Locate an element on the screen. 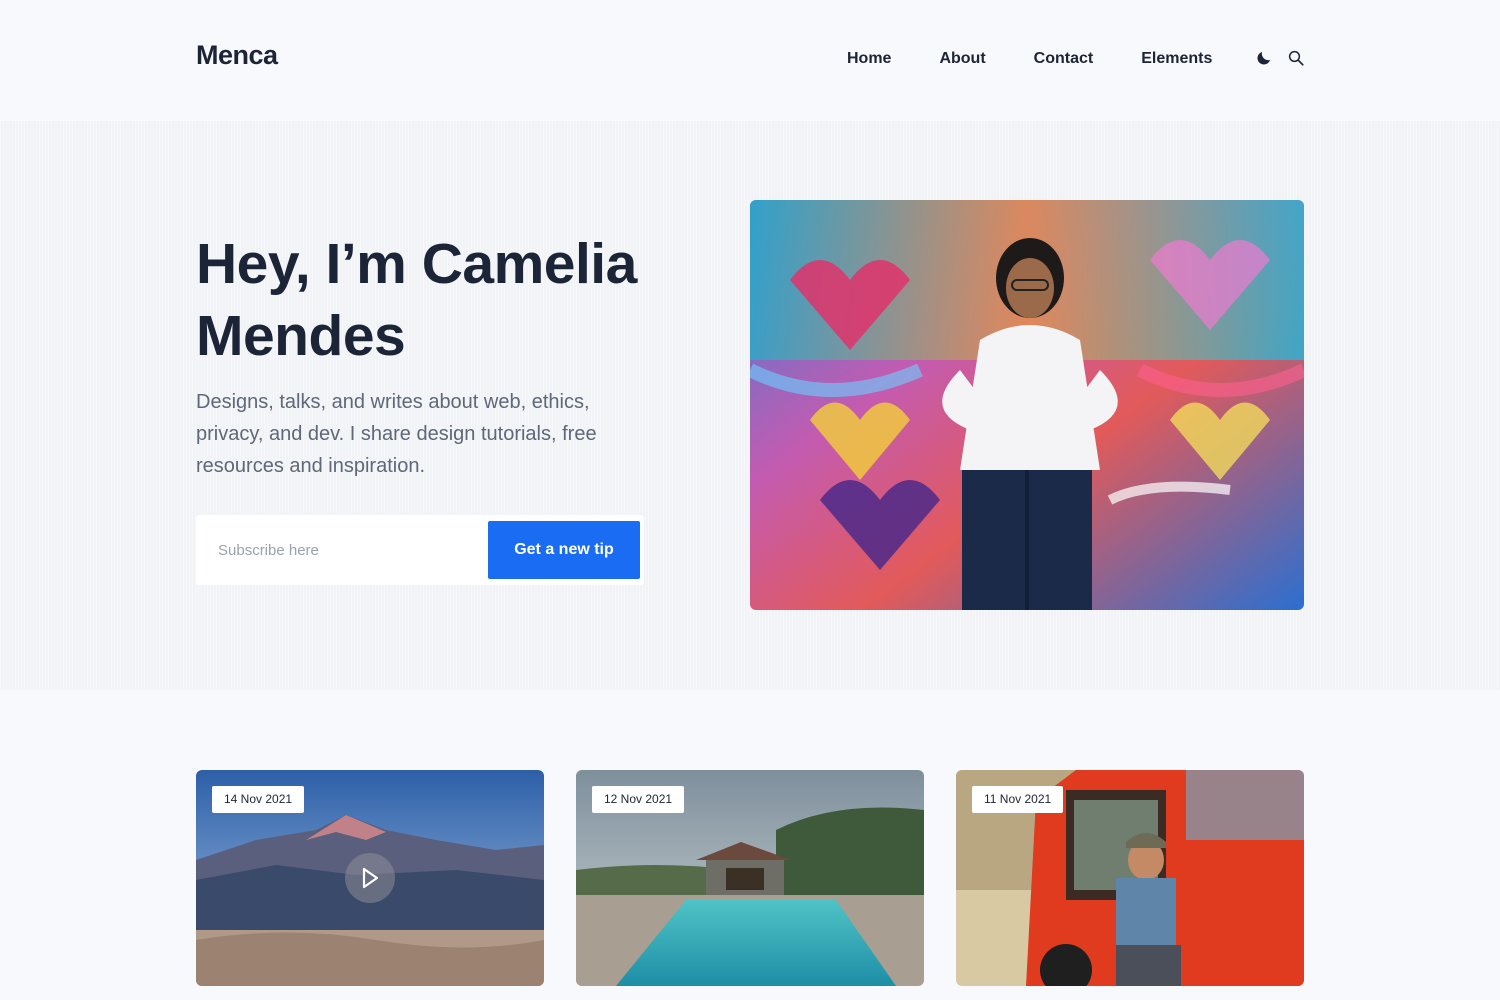 The image size is (1500, 1000). site-logo: Menca is located at coordinates (237, 55).